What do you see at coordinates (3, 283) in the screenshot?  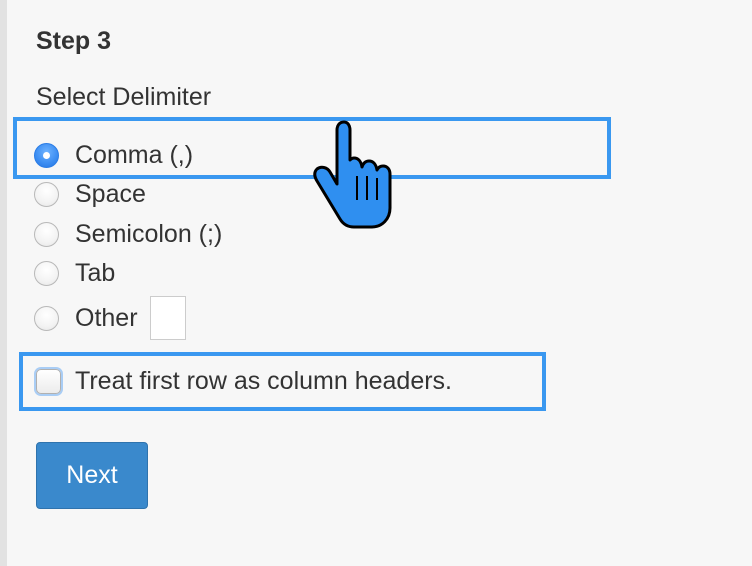 I see `panel-left-border` at bounding box center [3, 283].